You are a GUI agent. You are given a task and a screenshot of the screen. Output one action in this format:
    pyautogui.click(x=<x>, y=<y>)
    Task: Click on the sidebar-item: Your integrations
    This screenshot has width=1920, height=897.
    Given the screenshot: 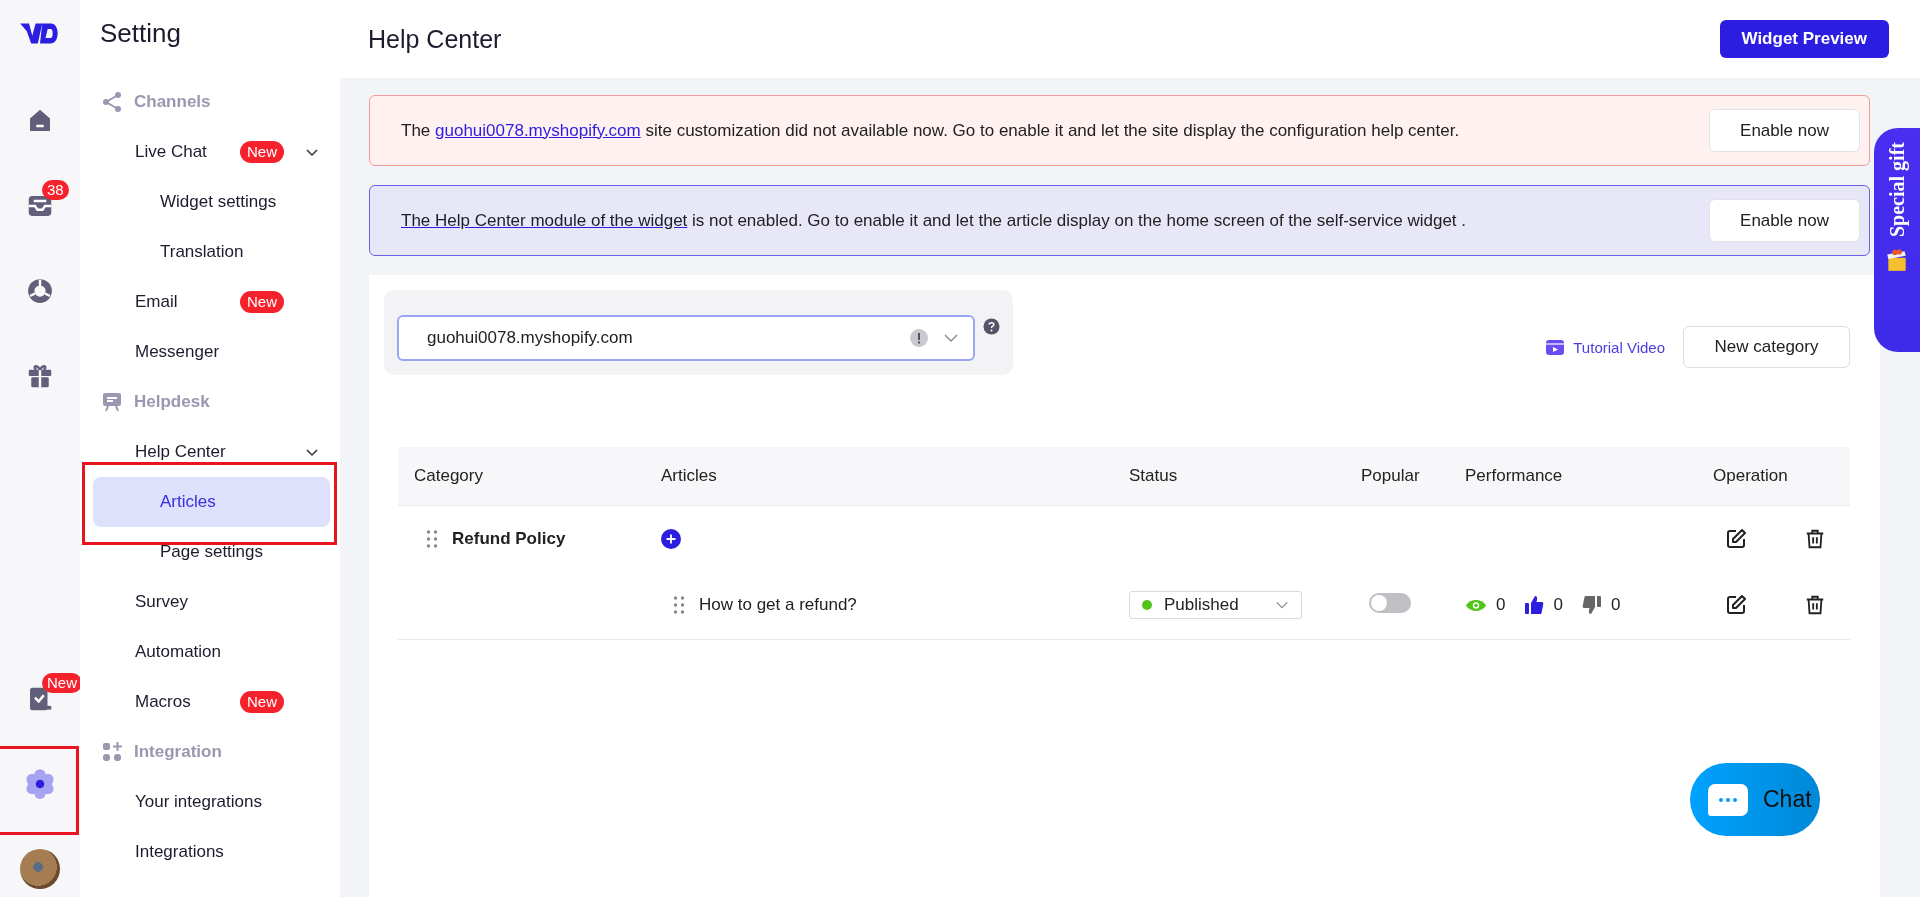 What is the action you would take?
    pyautogui.click(x=210, y=802)
    